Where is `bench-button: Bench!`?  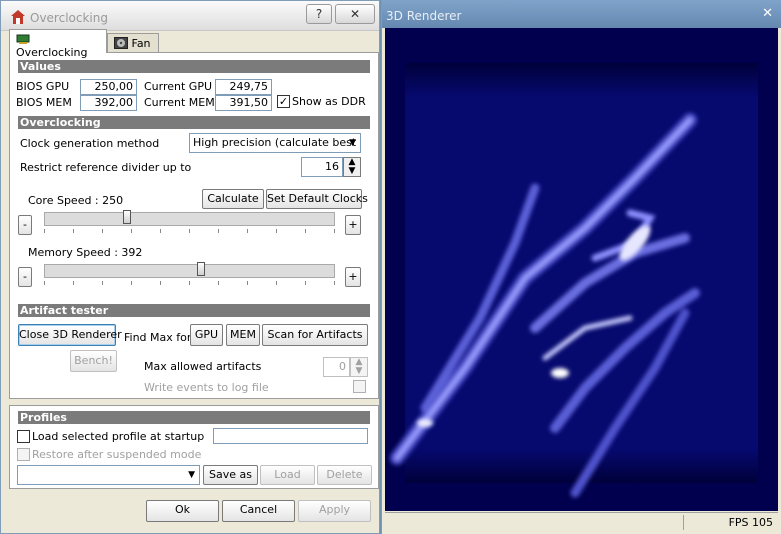
bench-button: Bench! is located at coordinates (93, 361).